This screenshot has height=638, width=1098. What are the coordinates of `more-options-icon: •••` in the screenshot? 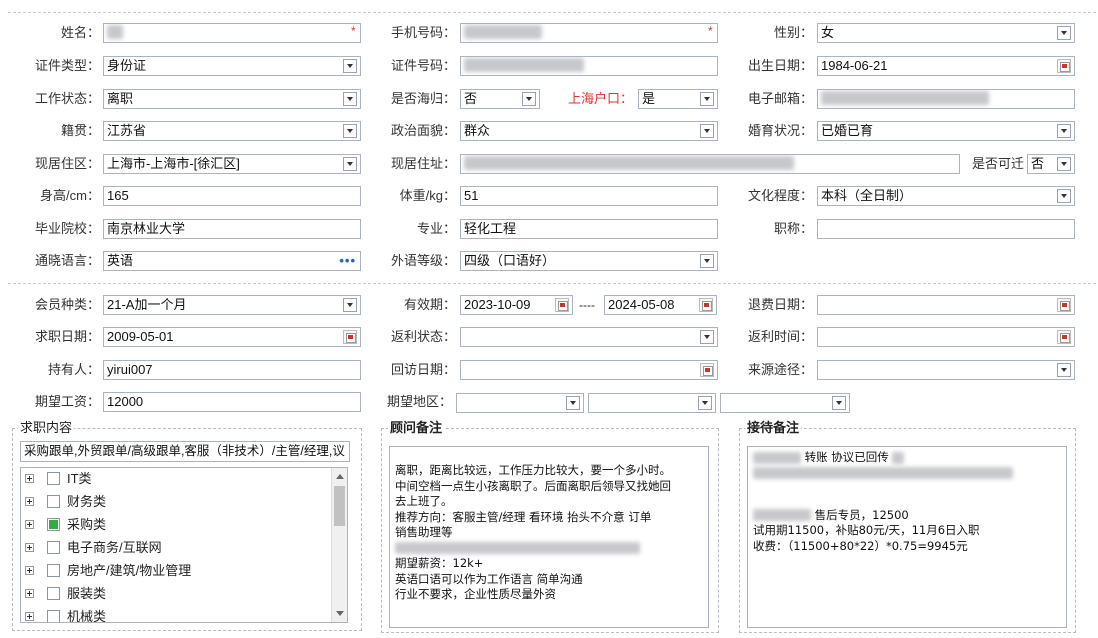 It's located at (347, 261).